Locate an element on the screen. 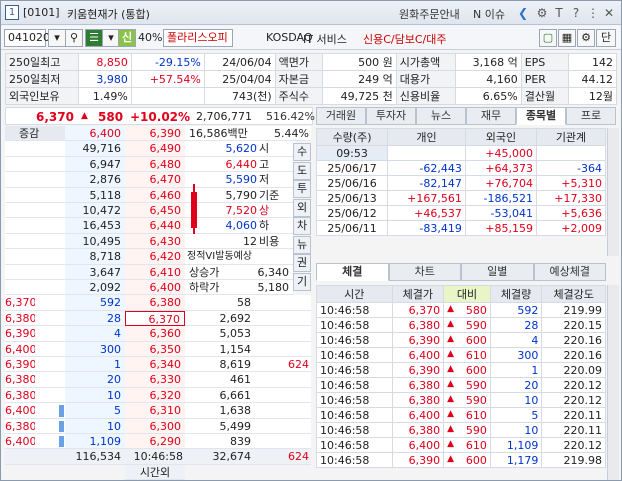  ask-total: 116,534 is located at coordinates (65, 457).